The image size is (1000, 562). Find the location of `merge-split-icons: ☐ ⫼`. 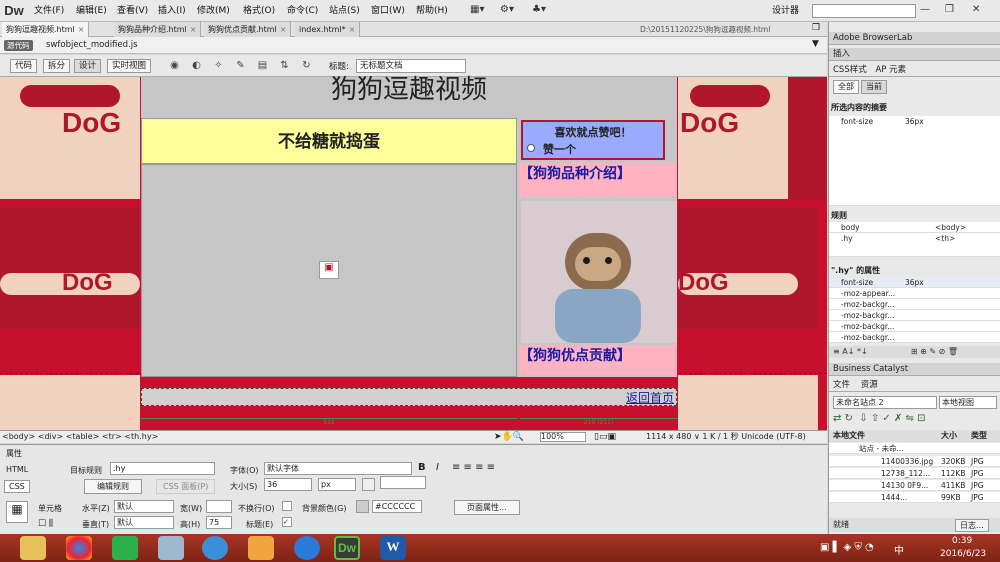

merge-split-icons: ☐ ⫼ is located at coordinates (45, 524).